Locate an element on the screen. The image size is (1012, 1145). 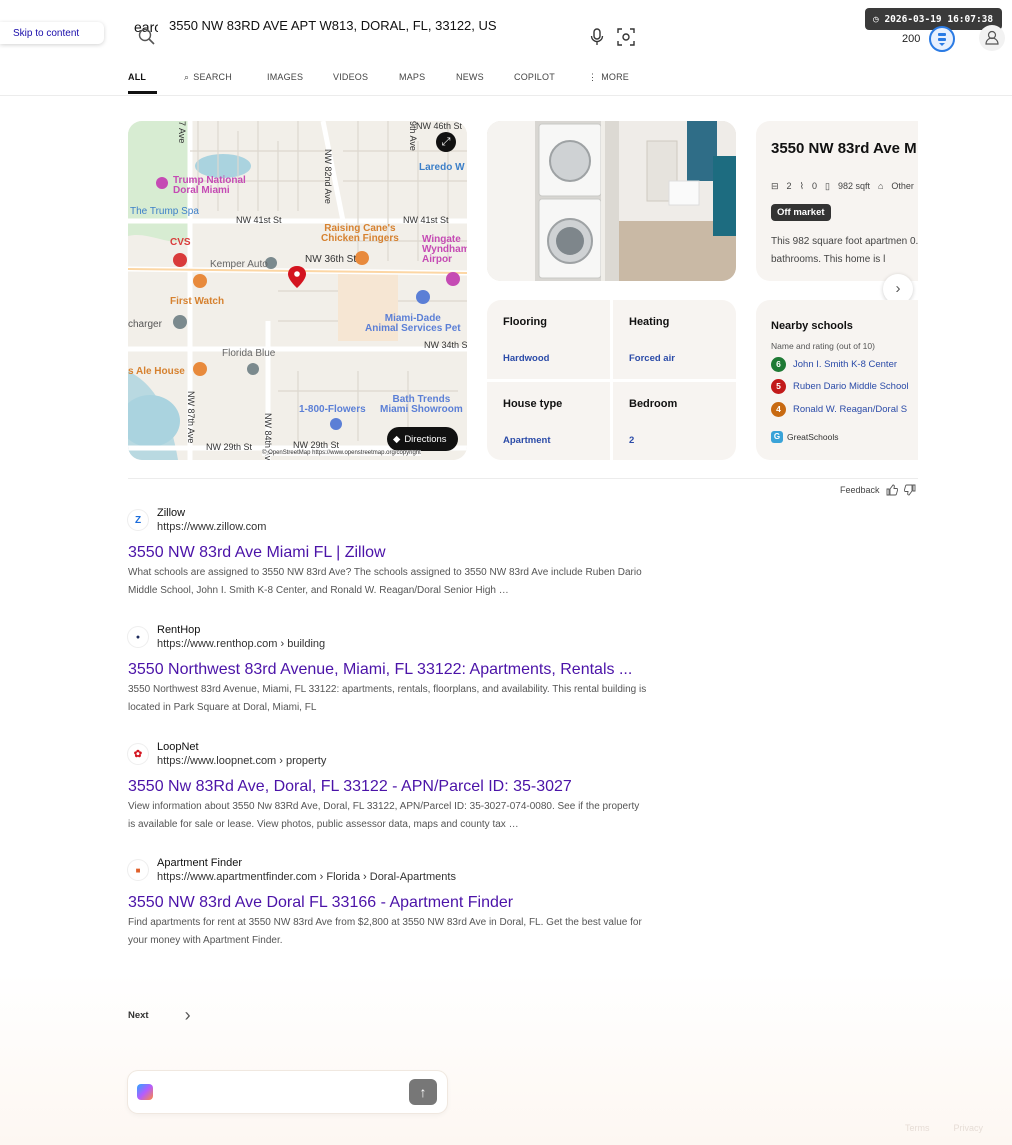
copilot-chat-input is located at coordinates (300, 1092).